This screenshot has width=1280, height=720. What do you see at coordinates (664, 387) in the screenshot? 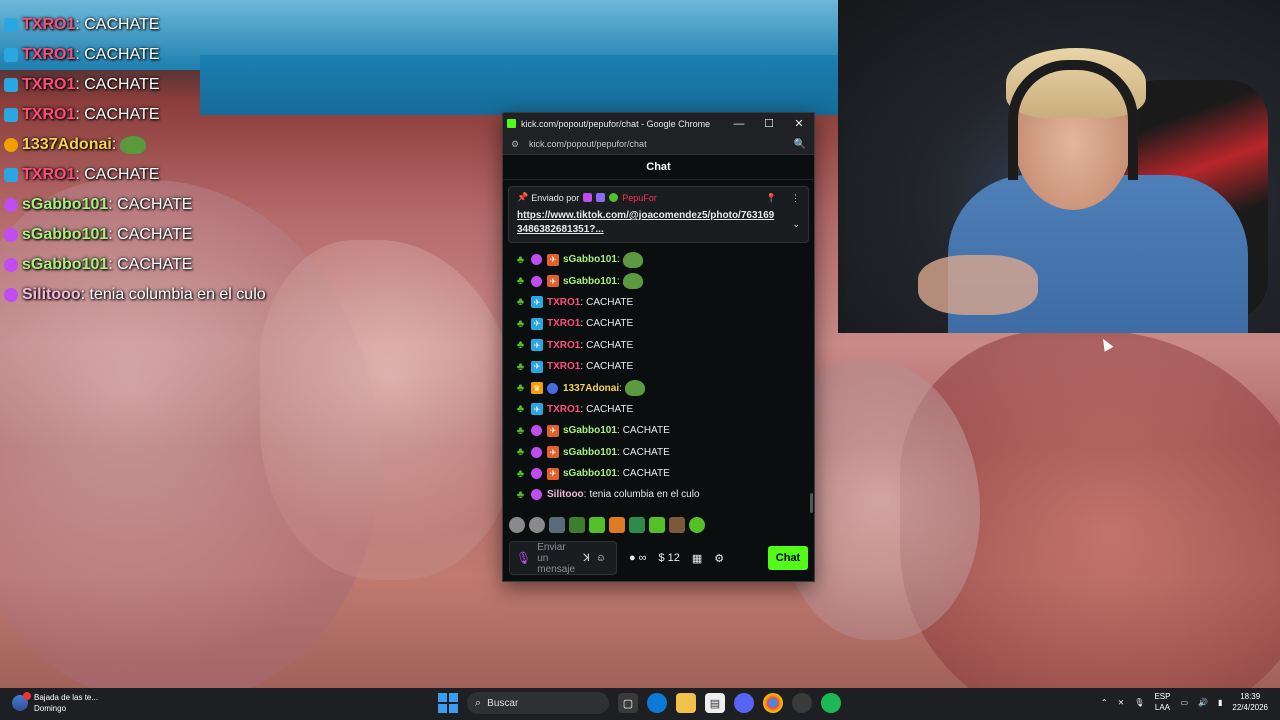
I see `chat-message: ♣ ♛ 1337Adonai:` at bounding box center [664, 387].